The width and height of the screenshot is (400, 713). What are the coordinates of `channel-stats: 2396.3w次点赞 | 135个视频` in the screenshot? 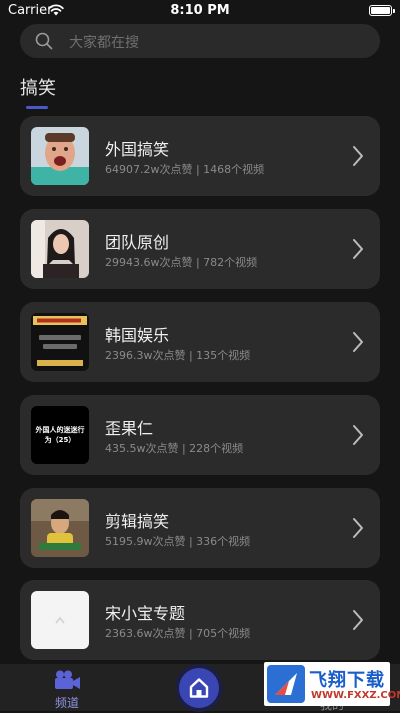 It's located at (178, 355).